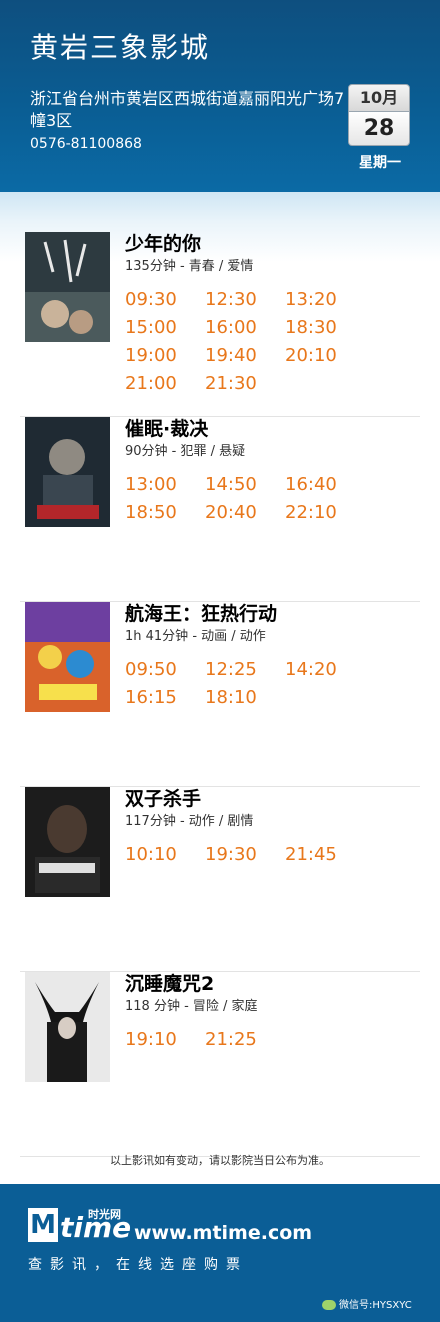 This screenshot has height=1322, width=440. I want to click on showtime: 09:50, so click(165, 670).